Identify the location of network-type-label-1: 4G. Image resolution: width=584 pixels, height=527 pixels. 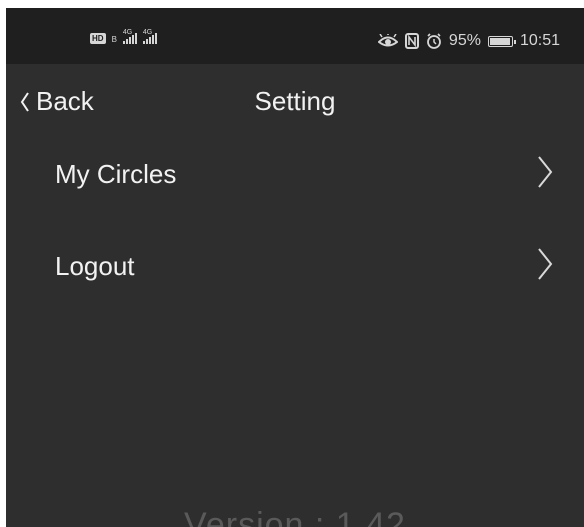
(127, 32).